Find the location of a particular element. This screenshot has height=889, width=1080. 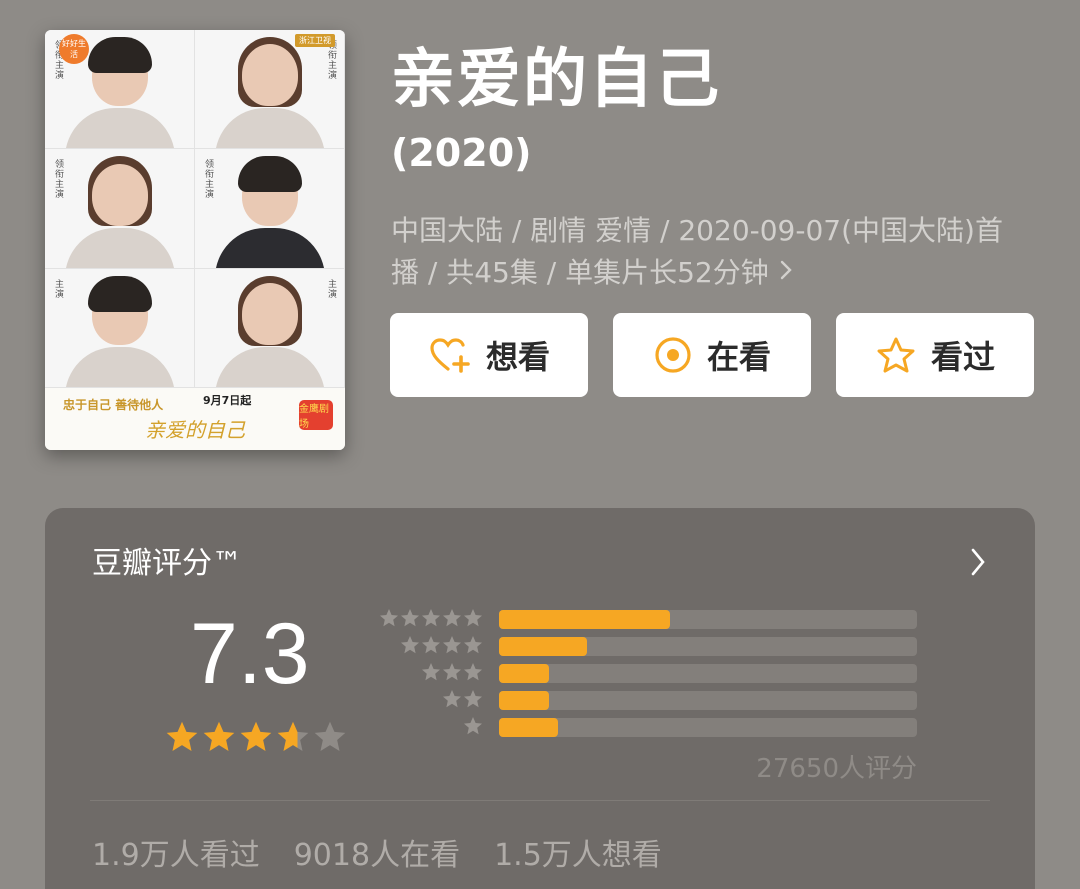

want-to-watch-button: 想看 is located at coordinates (489, 355).